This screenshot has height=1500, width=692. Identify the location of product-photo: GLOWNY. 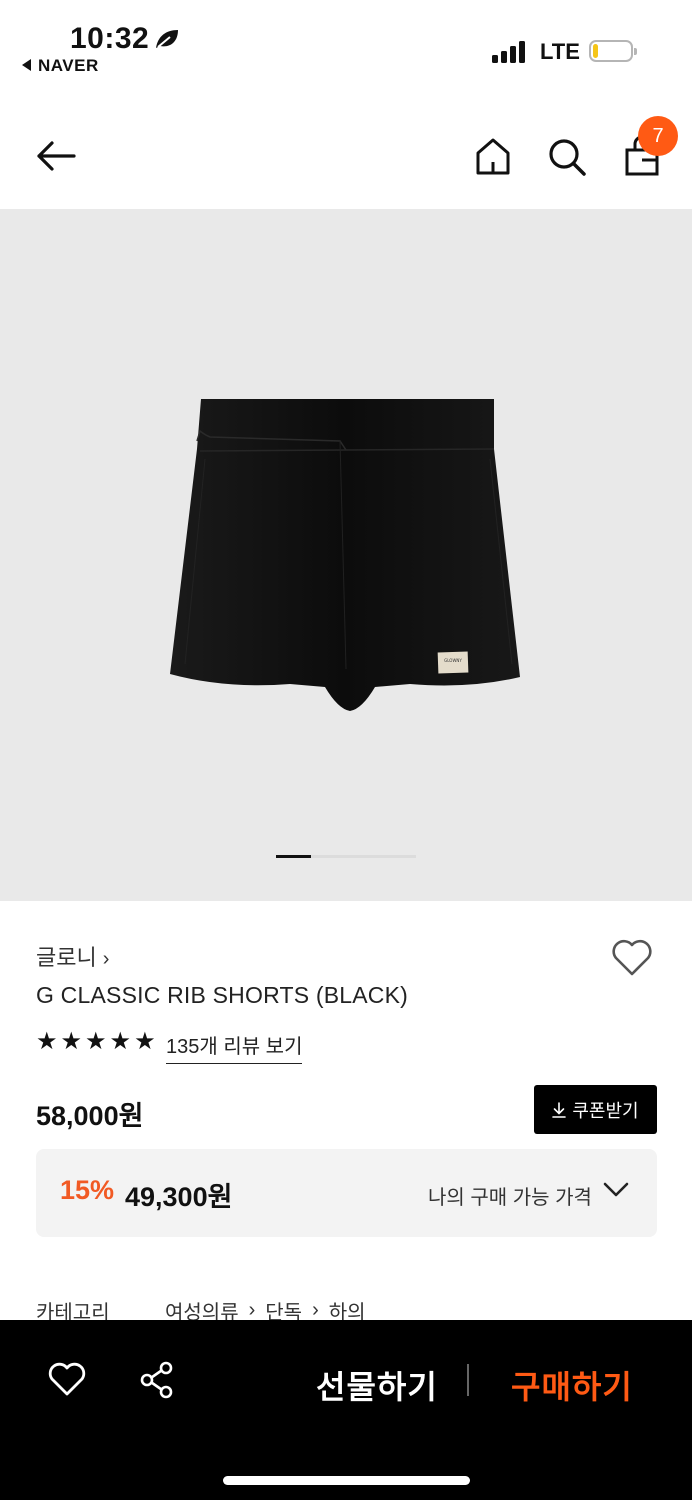
(345, 555).